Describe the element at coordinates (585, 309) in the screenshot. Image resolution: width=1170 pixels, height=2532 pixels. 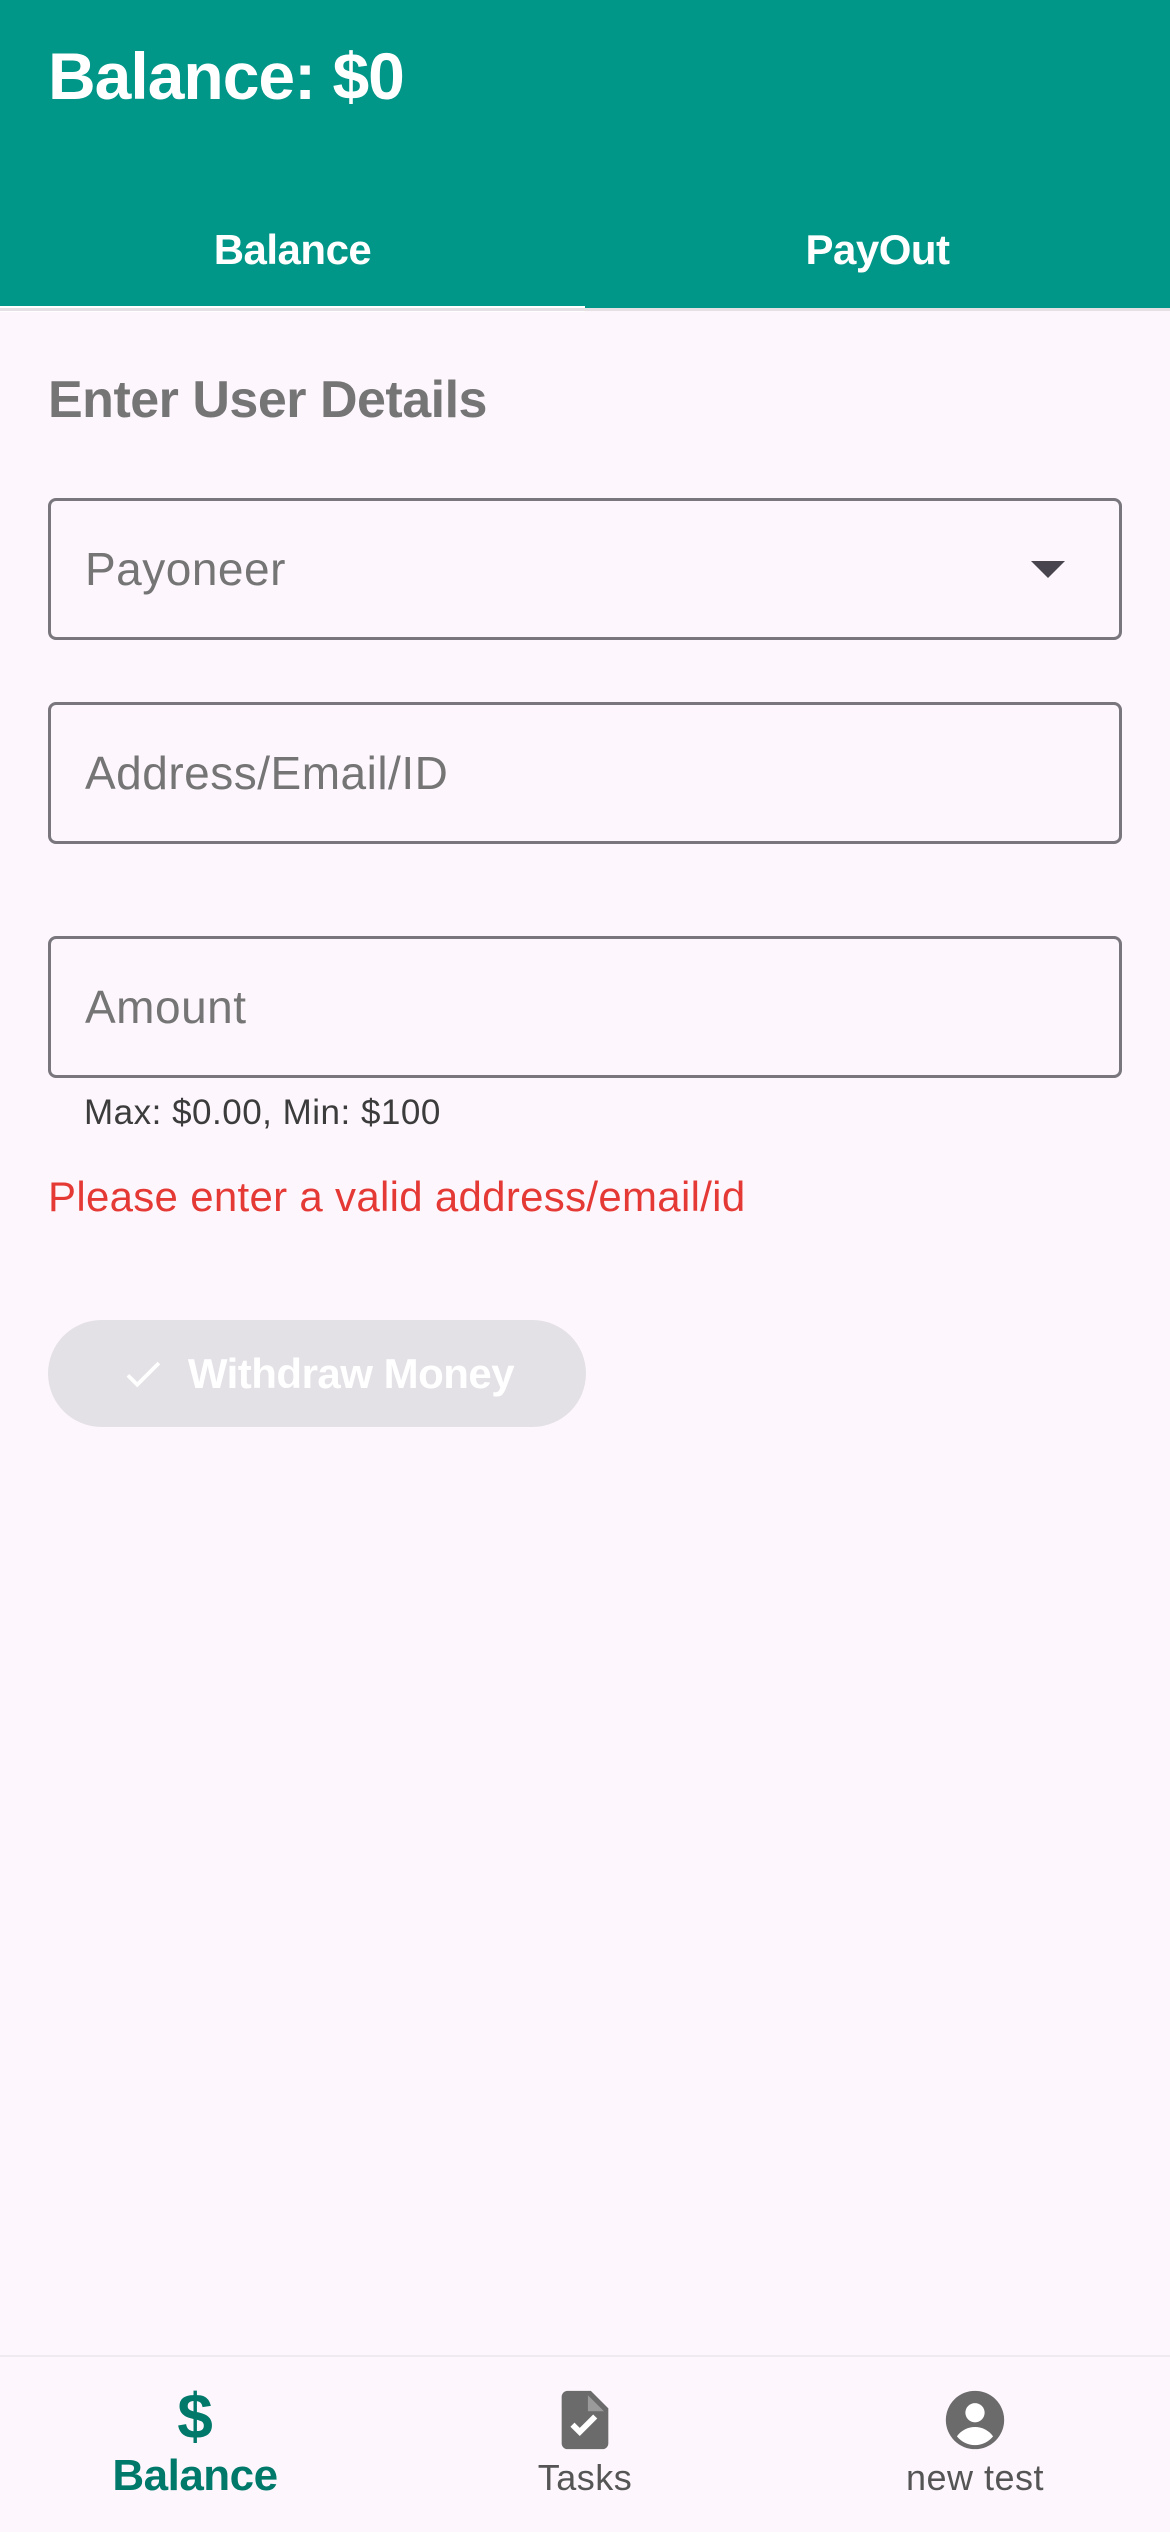
I see `tabs-divider` at that location.